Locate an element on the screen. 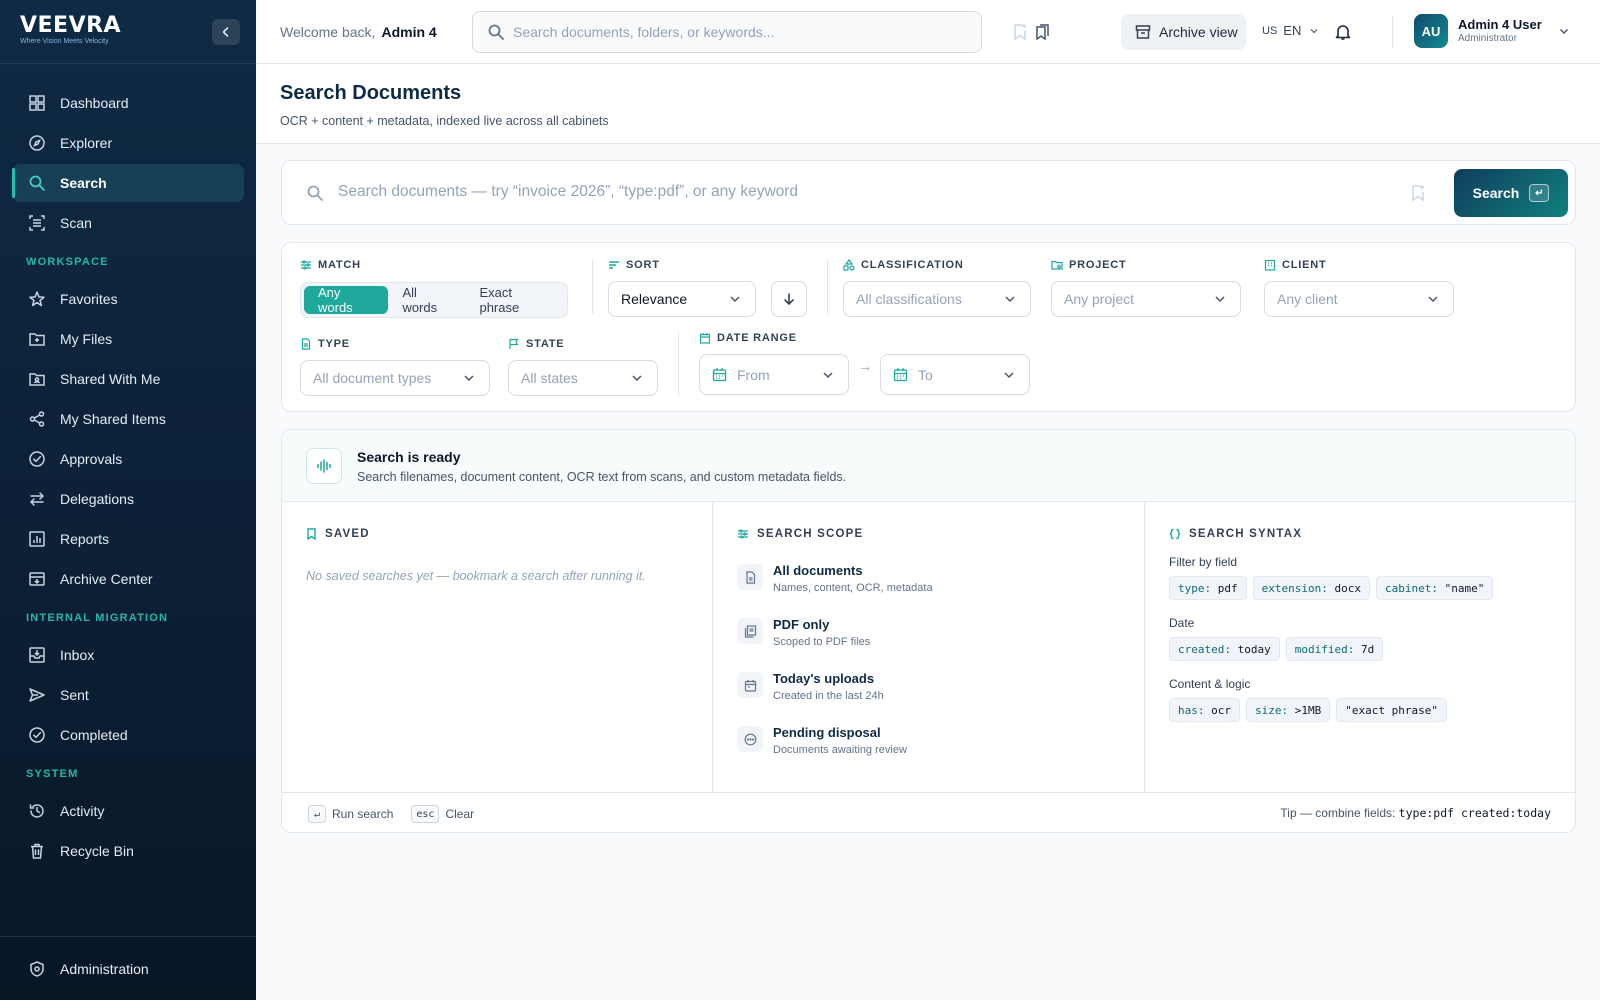  collapse-sidebar-button is located at coordinates (226, 32).